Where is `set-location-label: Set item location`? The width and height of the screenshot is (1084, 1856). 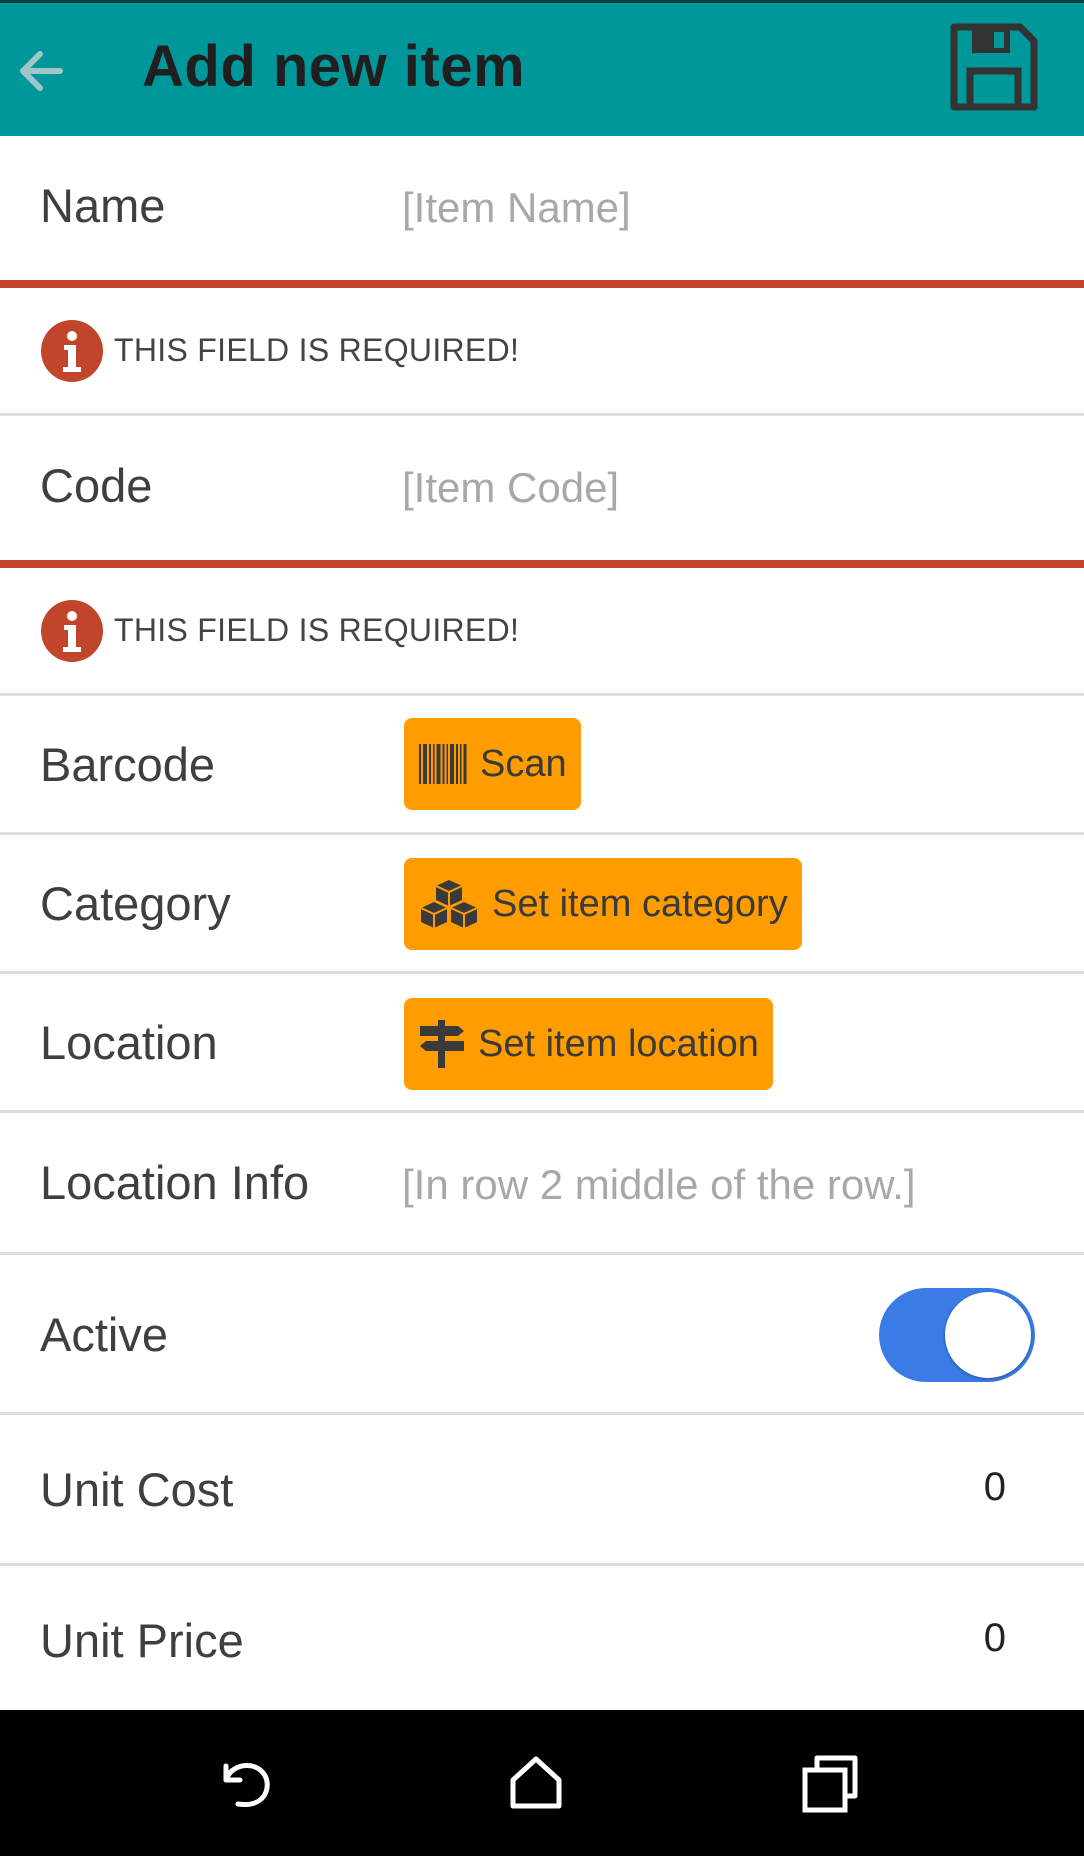
set-location-label: Set item location is located at coordinates (618, 1043).